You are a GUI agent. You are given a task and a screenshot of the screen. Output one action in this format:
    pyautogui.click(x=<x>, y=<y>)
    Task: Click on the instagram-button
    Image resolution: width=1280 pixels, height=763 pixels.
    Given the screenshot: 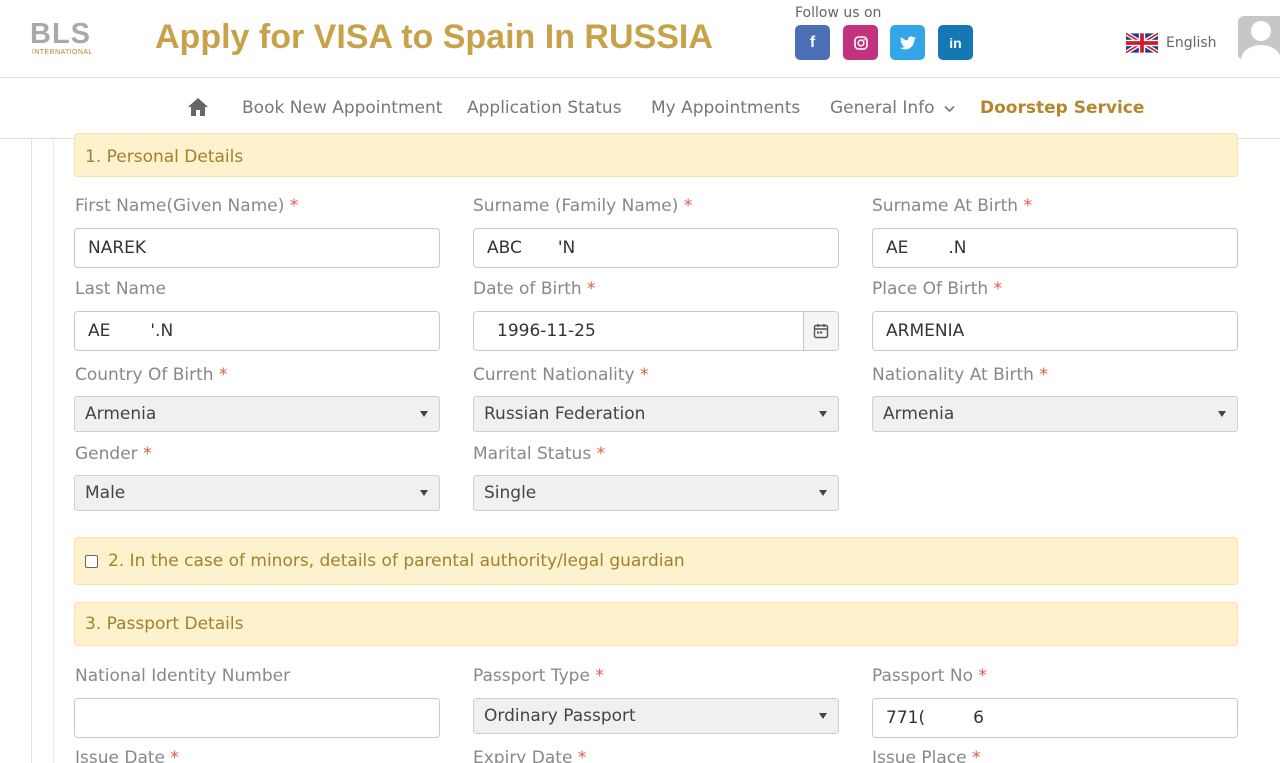 What is the action you would take?
    pyautogui.click(x=860, y=42)
    